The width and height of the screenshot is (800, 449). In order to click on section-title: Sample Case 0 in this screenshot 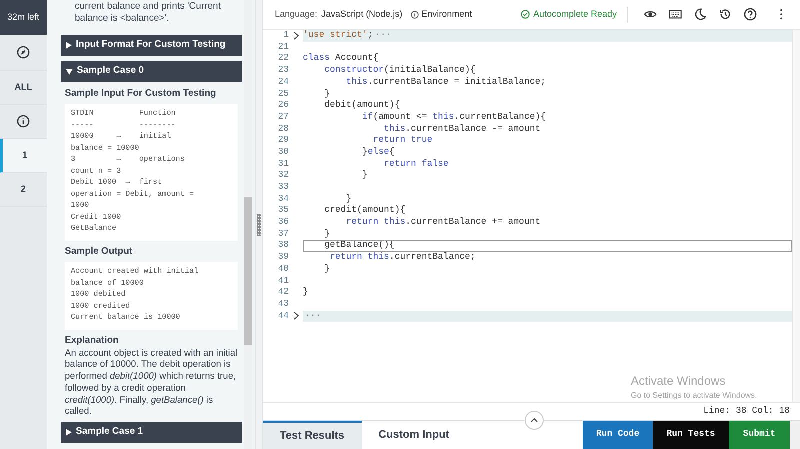, I will do `click(110, 71)`.